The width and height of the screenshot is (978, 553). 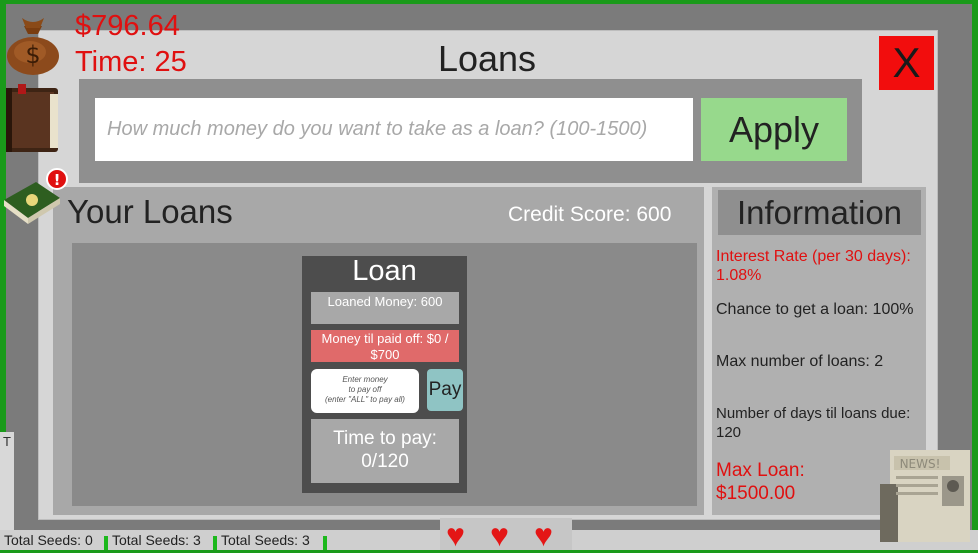 I want to click on time-to-pay-value: 0/120, so click(x=385, y=461).